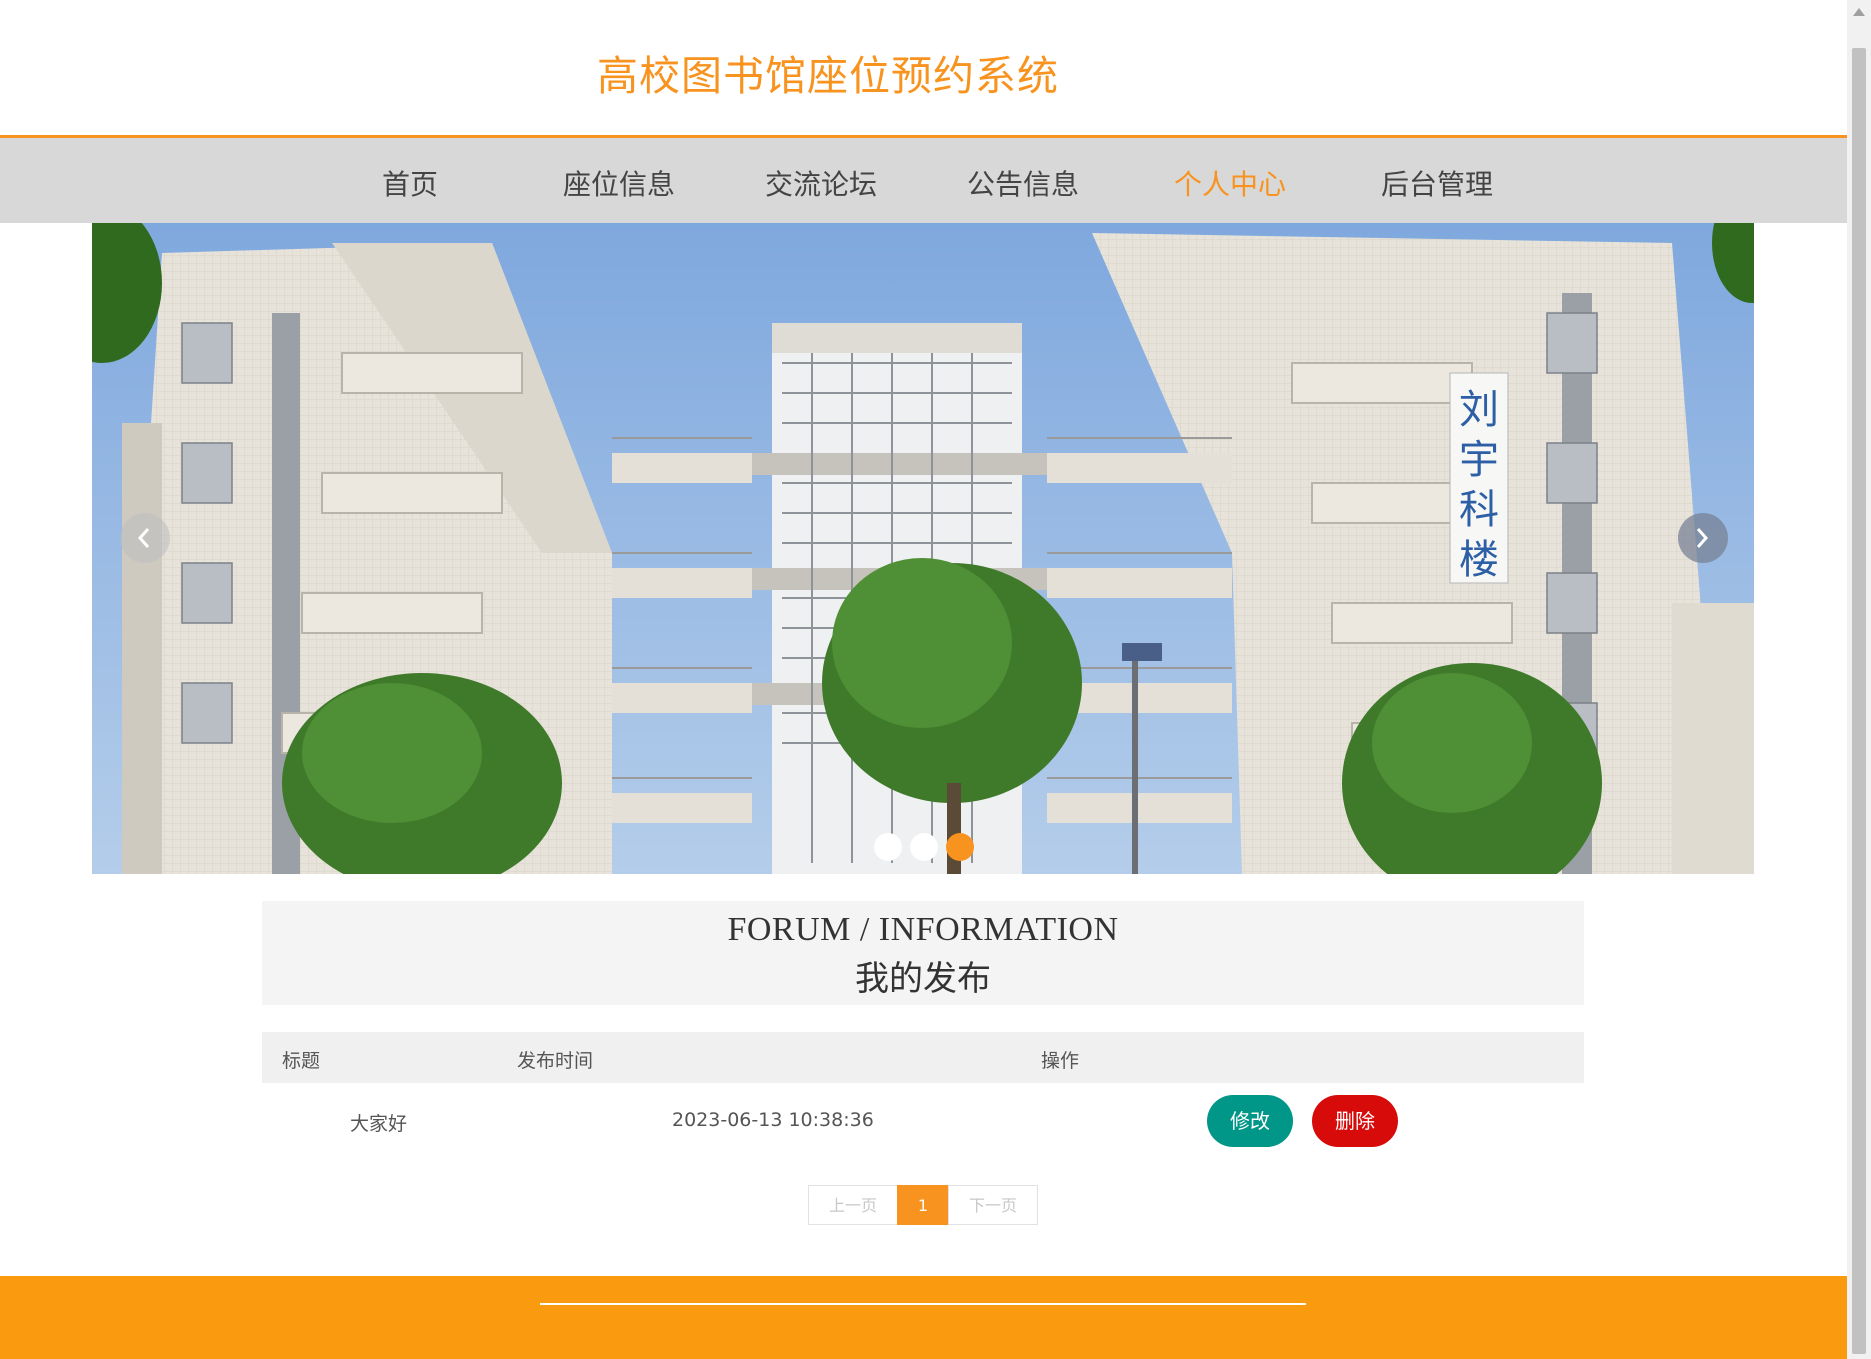 Image resolution: width=1871 pixels, height=1359 pixels. I want to click on nav-item-admin: 后台管理, so click(1437, 183).